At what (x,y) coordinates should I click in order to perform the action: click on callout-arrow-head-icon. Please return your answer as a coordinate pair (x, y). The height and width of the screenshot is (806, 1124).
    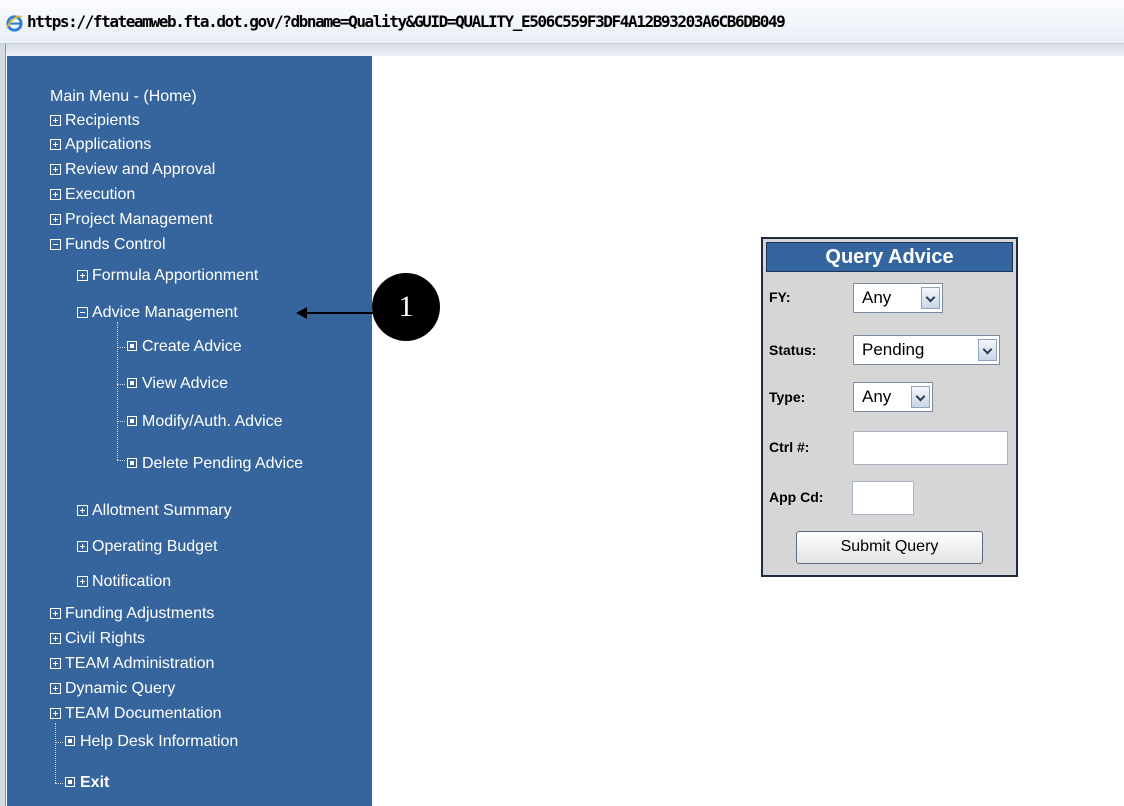
    Looking at the image, I should click on (301, 313).